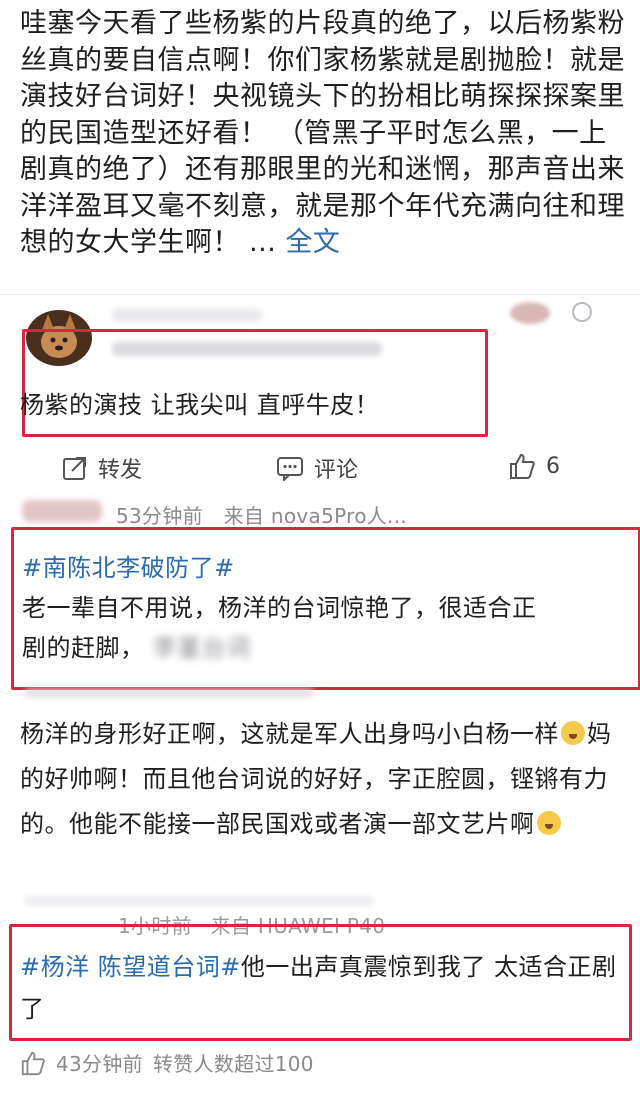  I want to click on repost-label: 转发, so click(120, 470).